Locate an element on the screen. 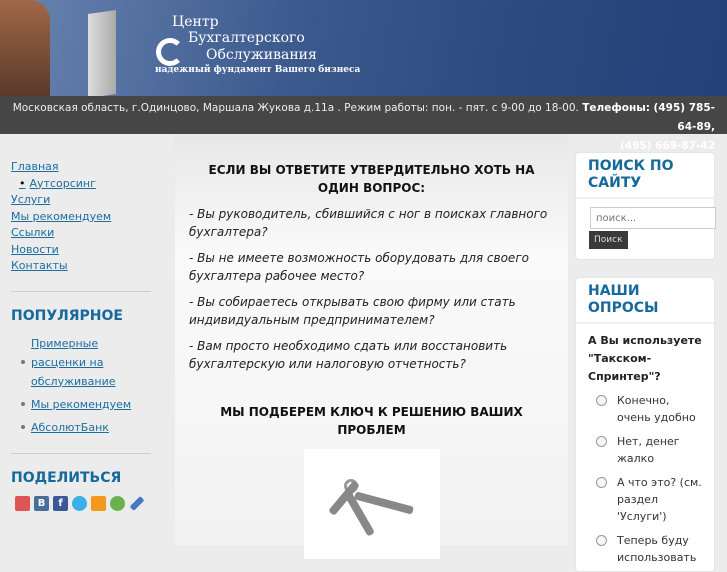  search-title: ПОИСК ПО САЙТУ is located at coordinates (645, 176).